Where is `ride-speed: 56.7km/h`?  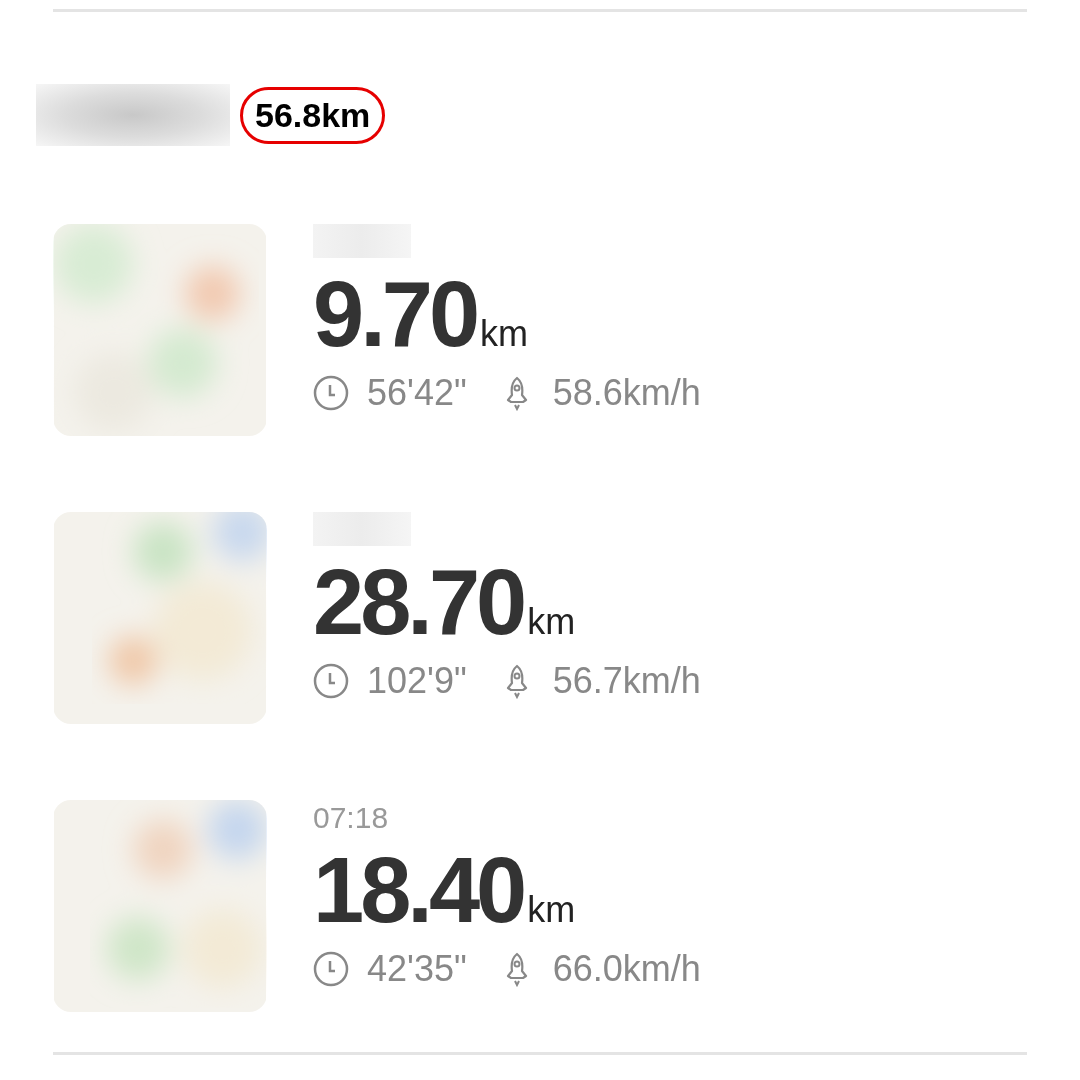 ride-speed: 56.7km/h is located at coordinates (626, 681).